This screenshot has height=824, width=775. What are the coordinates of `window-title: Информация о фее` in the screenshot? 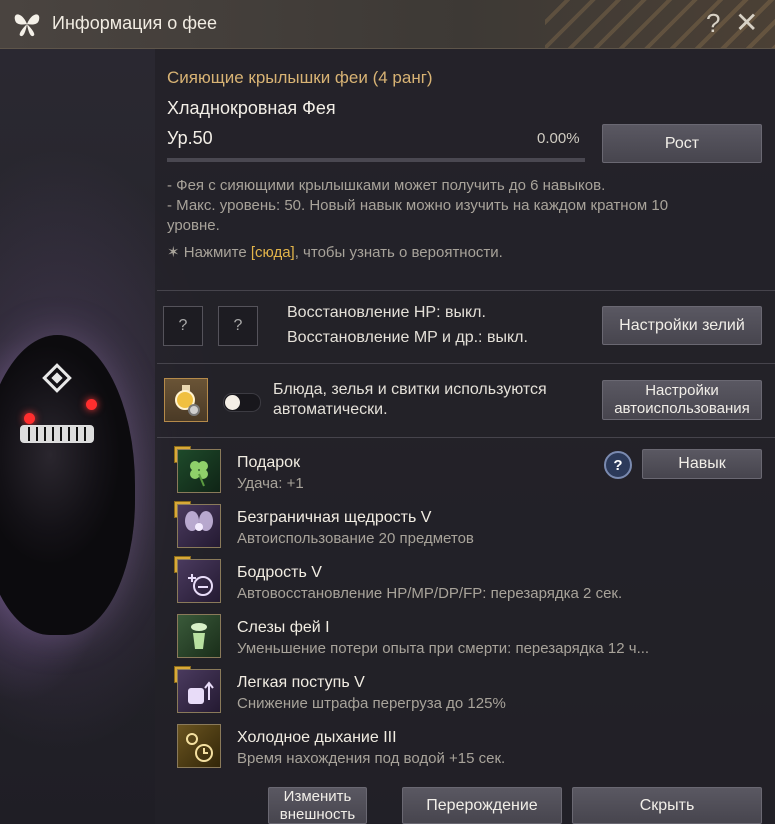 It's located at (135, 23).